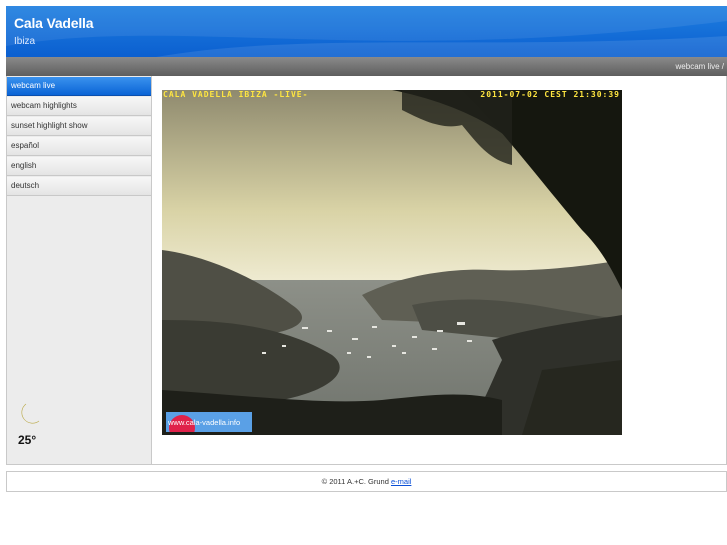 The height and width of the screenshot is (545, 727). Describe the element at coordinates (550, 94) in the screenshot. I see `webcam-timestamp-overlay: 2011-07-02 CEST 21:30:39` at that location.